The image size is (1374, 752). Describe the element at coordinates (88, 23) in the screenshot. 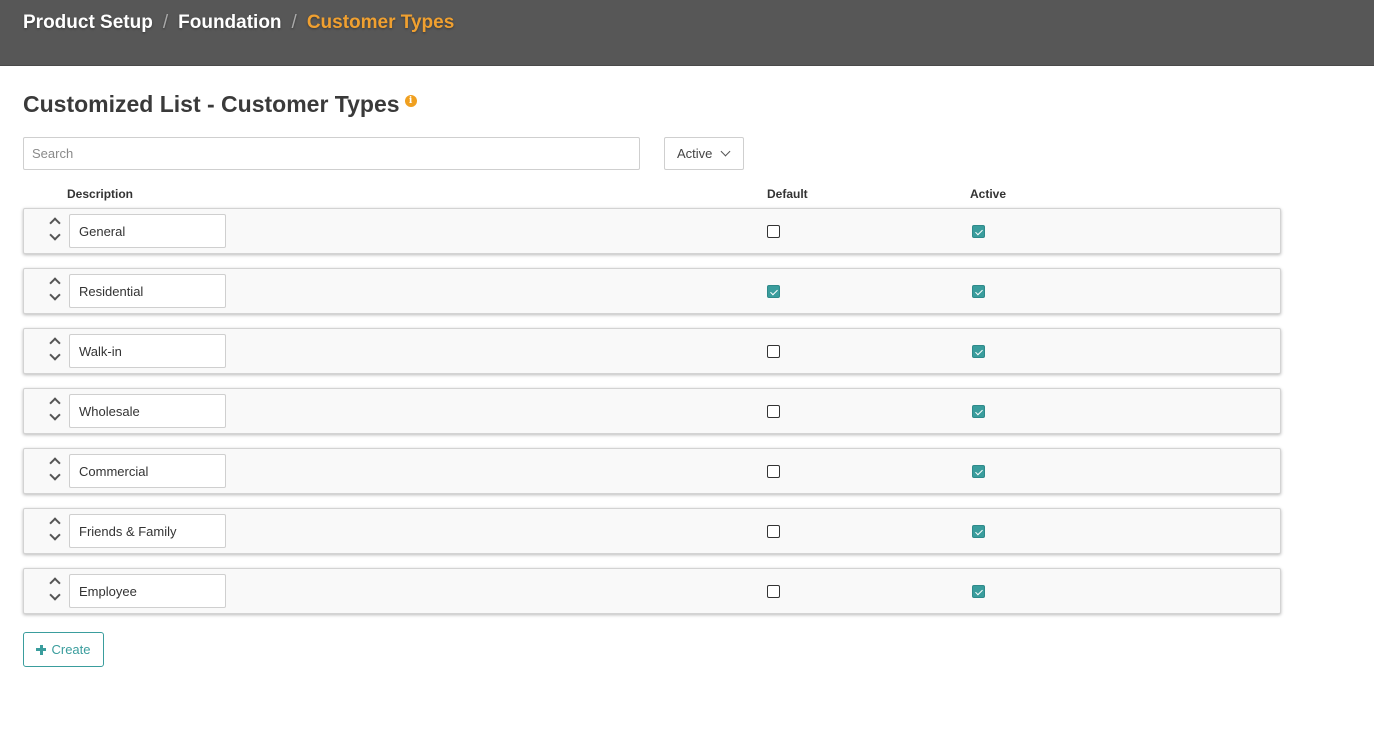

I see `breadcrumb-product-setup: Product Setup` at that location.